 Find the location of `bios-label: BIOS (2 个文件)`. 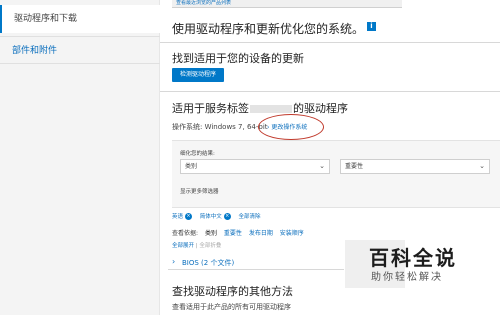

bios-label: BIOS (2 个文件) is located at coordinates (208, 263).